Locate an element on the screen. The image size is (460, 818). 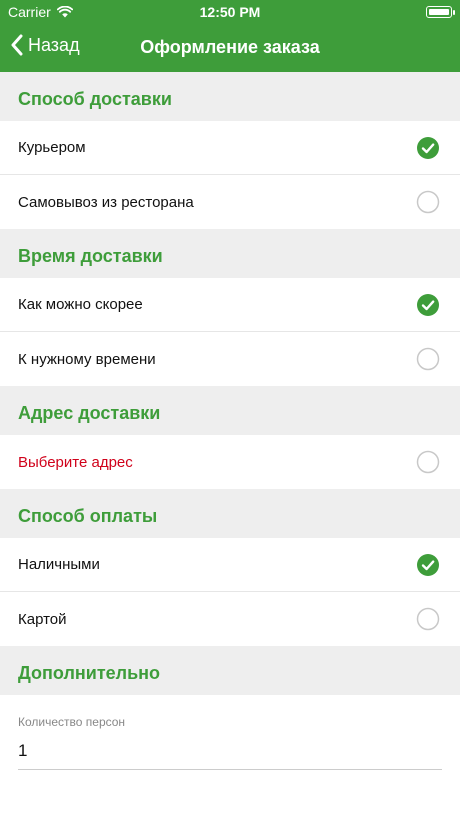
option-label: Наличными is located at coordinates (59, 564).